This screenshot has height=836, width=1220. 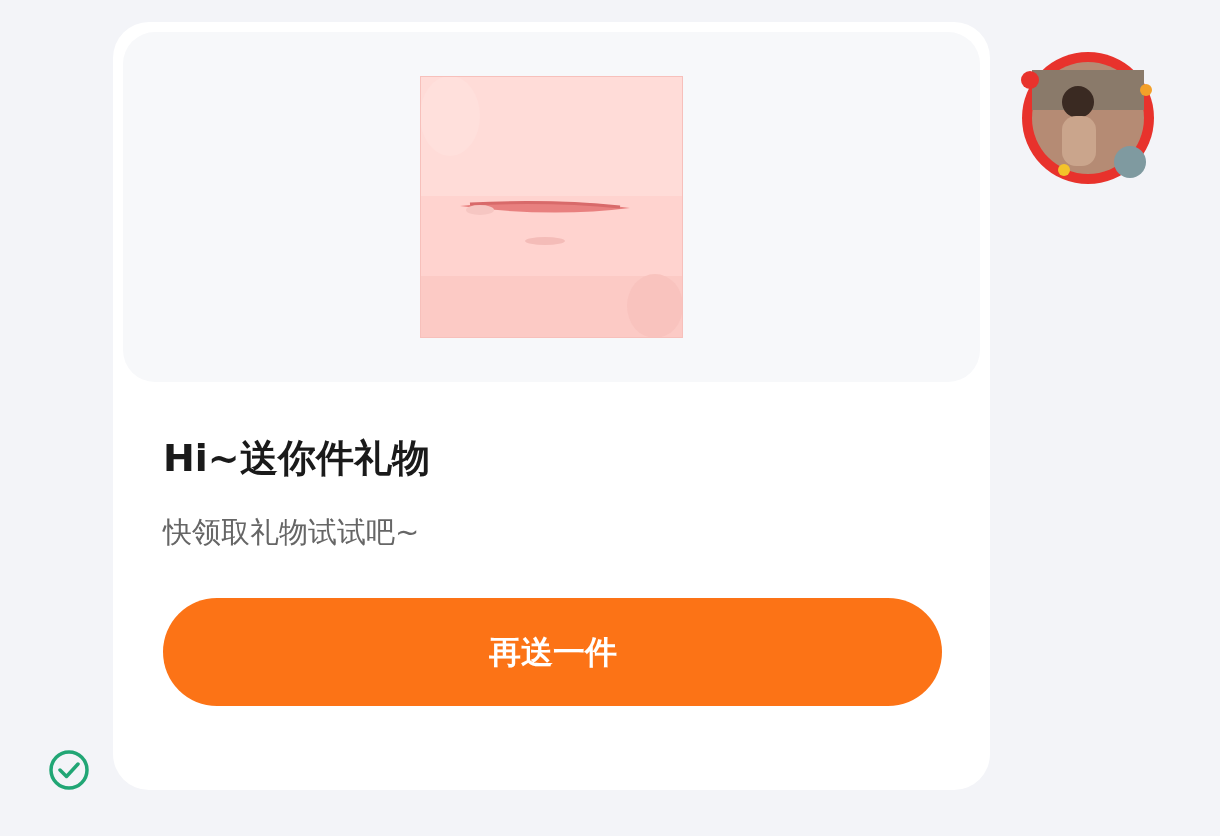 What do you see at coordinates (552, 652) in the screenshot?
I see `send-again-button: 再送一件` at bounding box center [552, 652].